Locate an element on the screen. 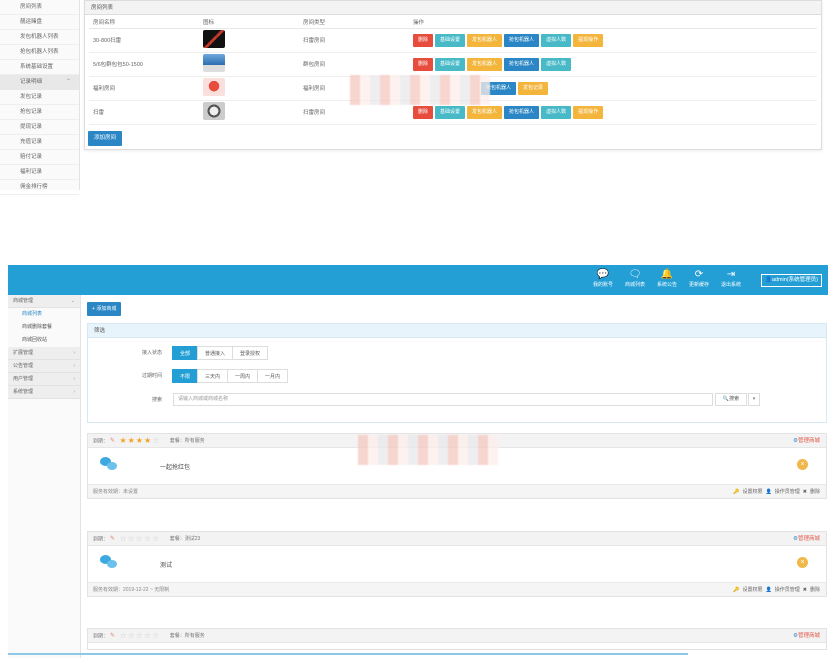 The height and width of the screenshot is (658, 837). sidebar-item-grab-bots: 抢包机器人列表 is located at coordinates (39, 52).